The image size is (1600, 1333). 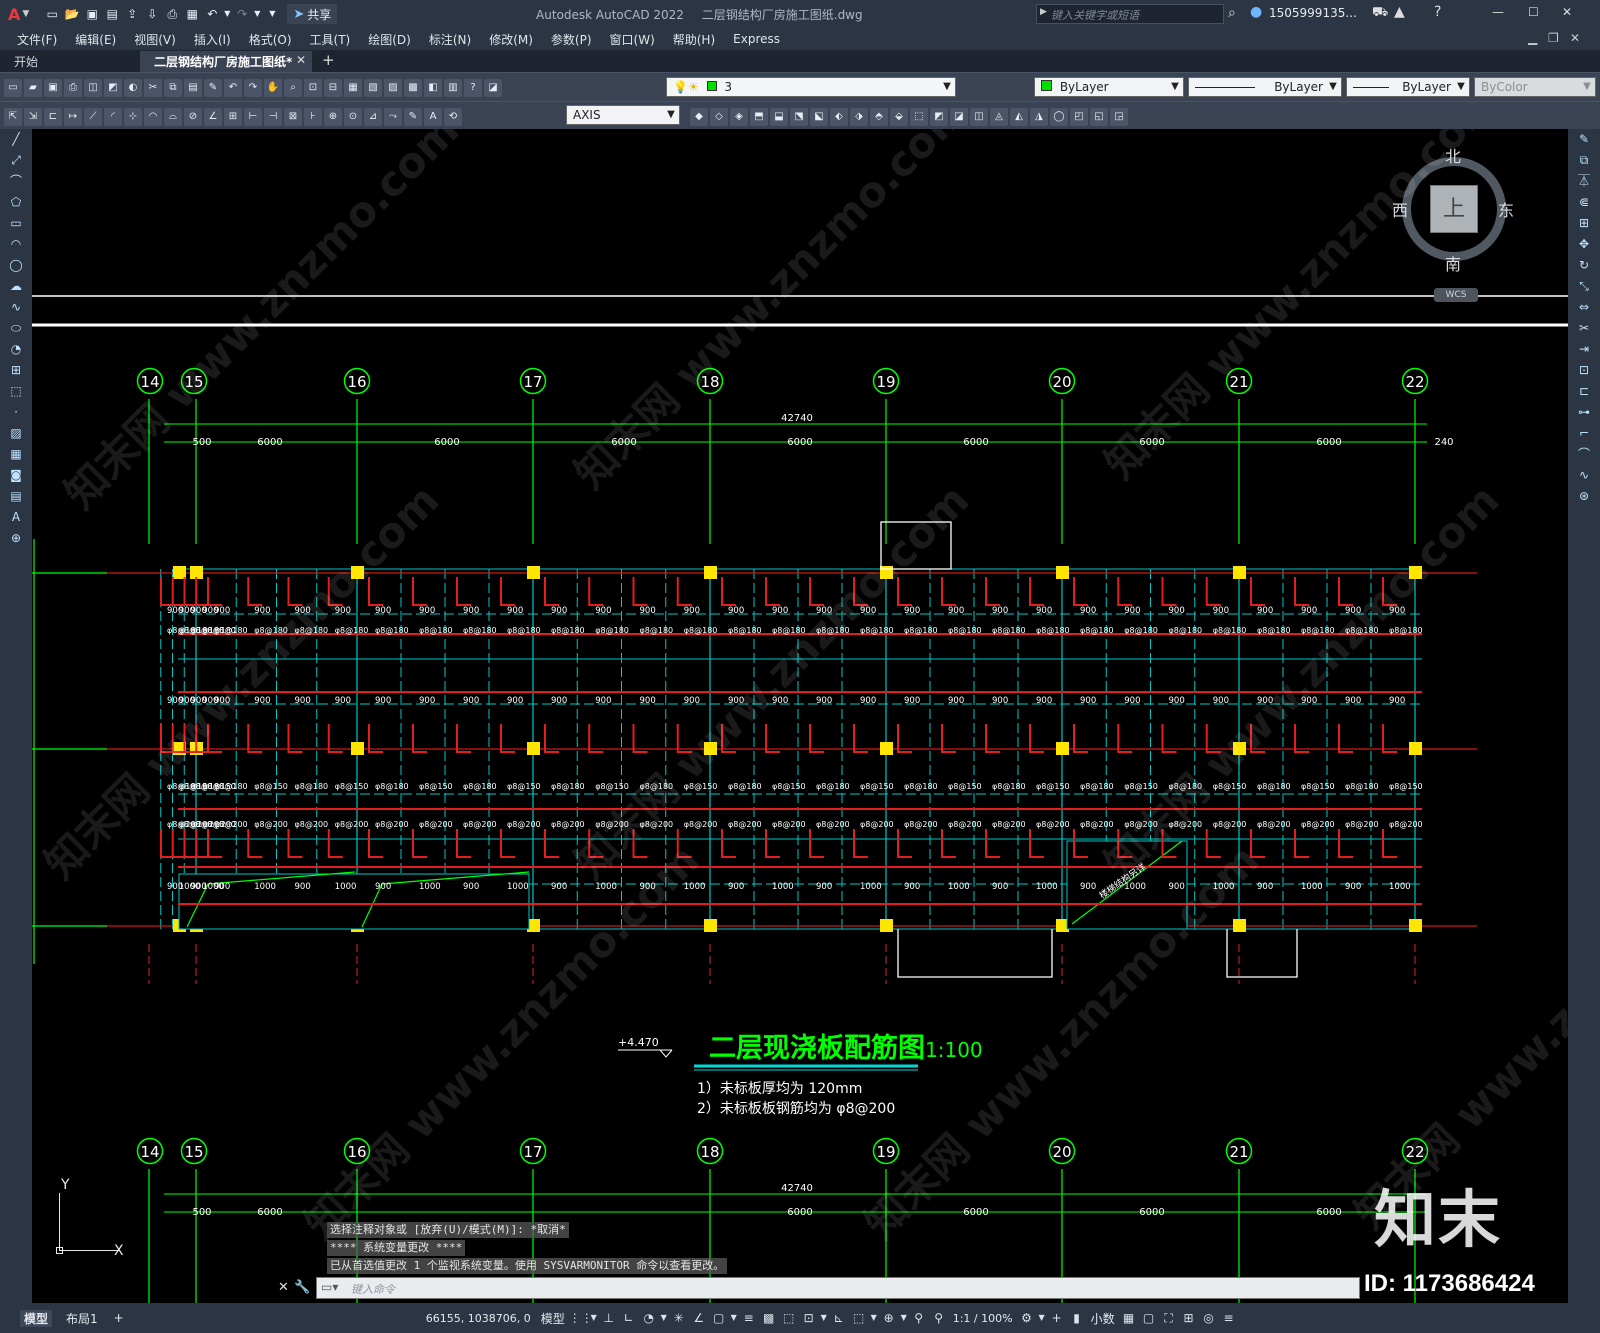 What do you see at coordinates (1057, 1318) in the screenshot?
I see `annotation-monitor-icon: +` at bounding box center [1057, 1318].